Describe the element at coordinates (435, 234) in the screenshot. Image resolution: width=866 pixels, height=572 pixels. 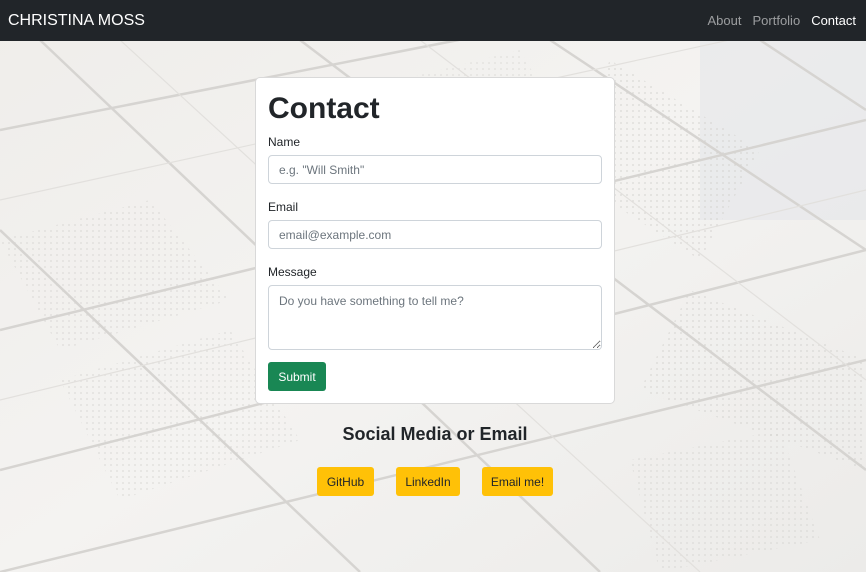
I see `email-input` at that location.